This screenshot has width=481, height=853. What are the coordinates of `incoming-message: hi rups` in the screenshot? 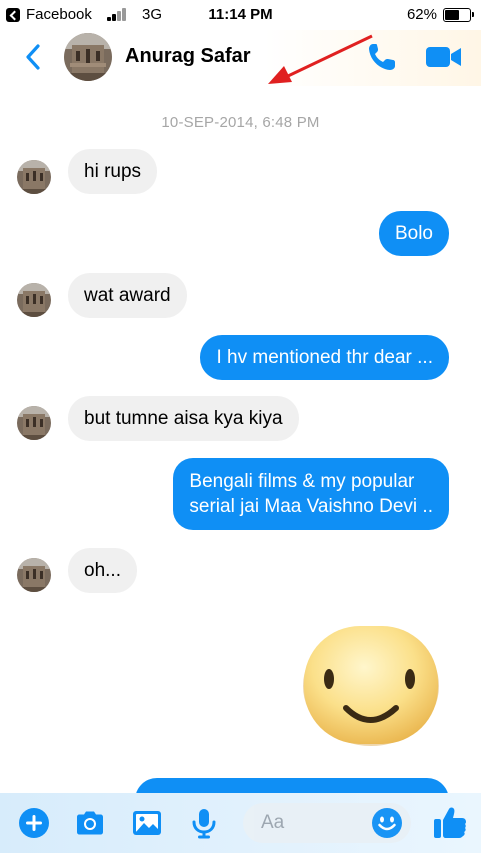 It's located at (113, 171).